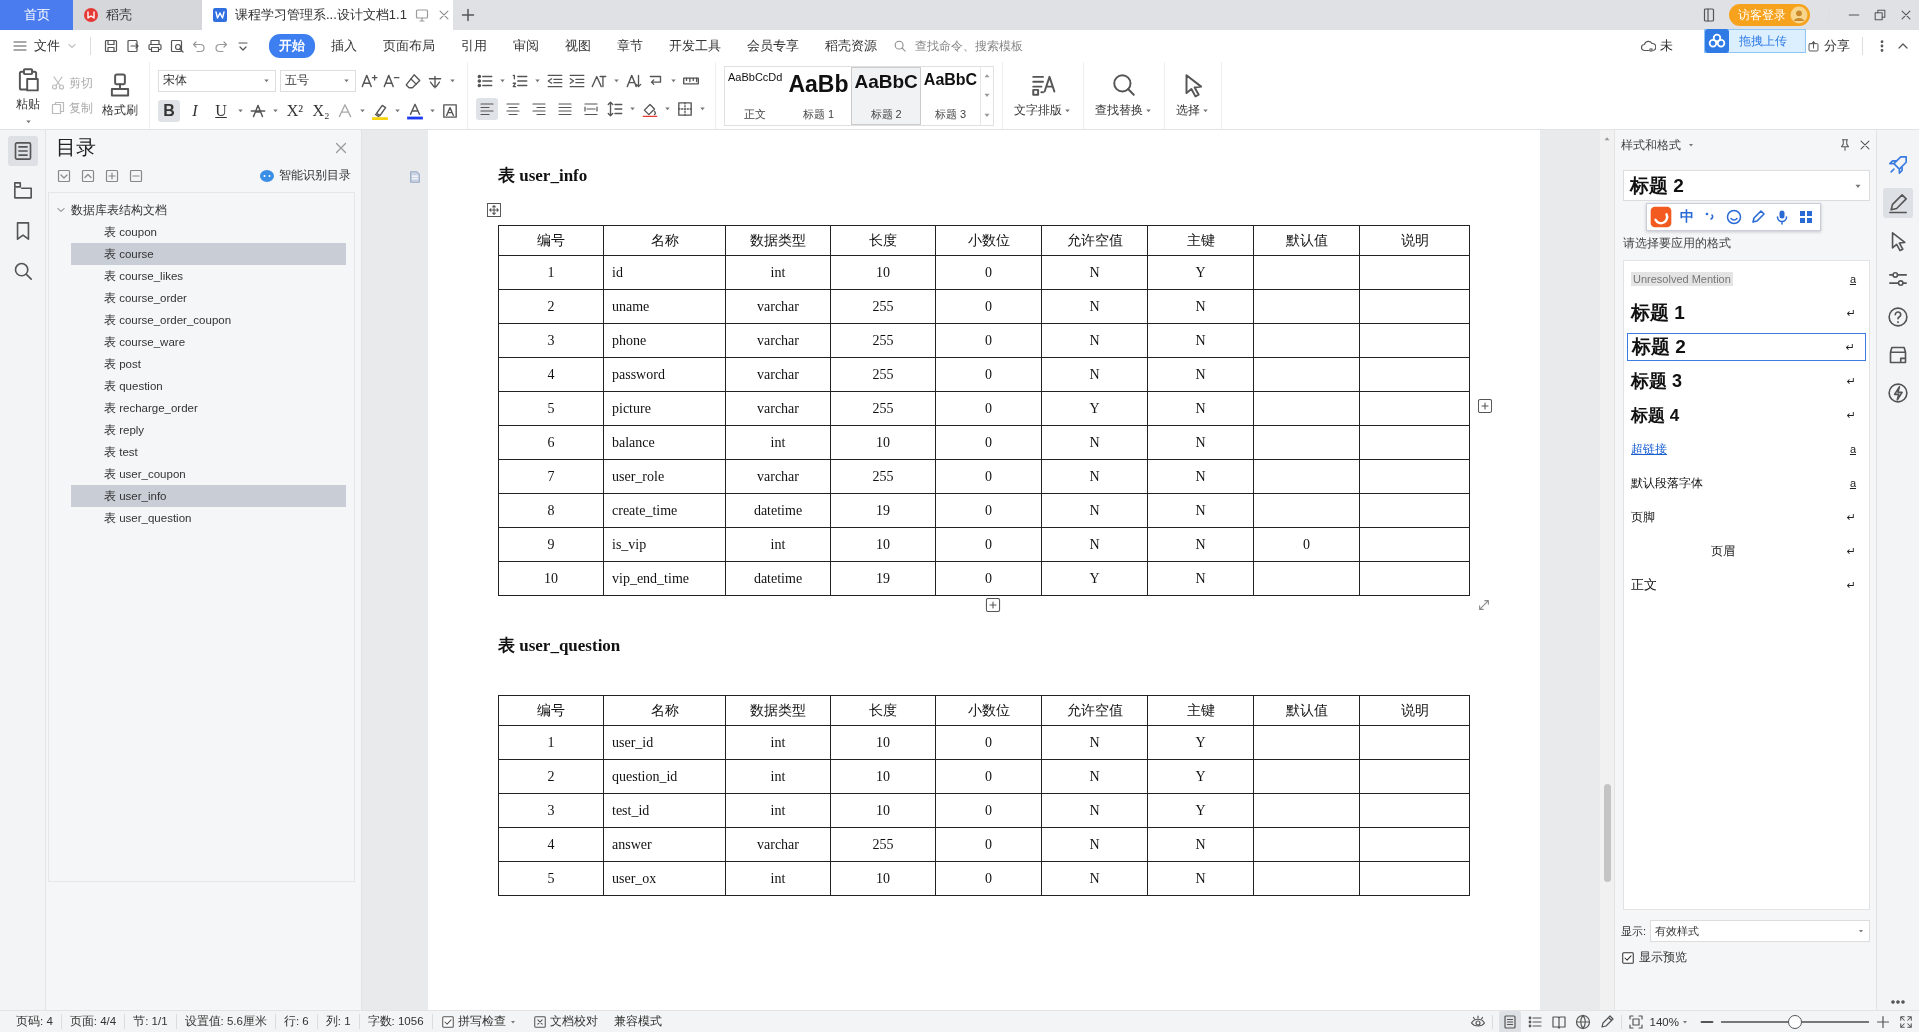 This screenshot has height=1032, width=1919. I want to click on menu-tab: 审阅, so click(526, 46).